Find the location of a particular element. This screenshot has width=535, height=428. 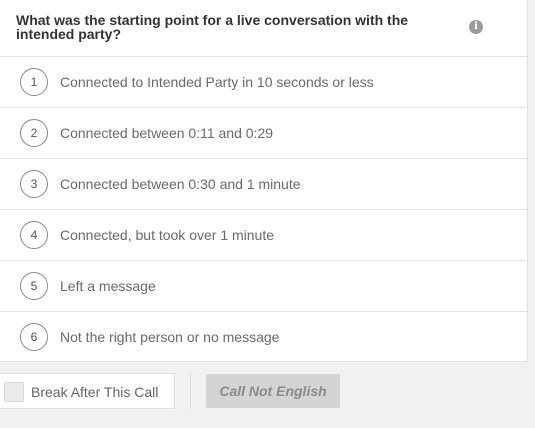

answer-option-2: 2 Connected between 0:11 and 0:29 is located at coordinates (263, 132).